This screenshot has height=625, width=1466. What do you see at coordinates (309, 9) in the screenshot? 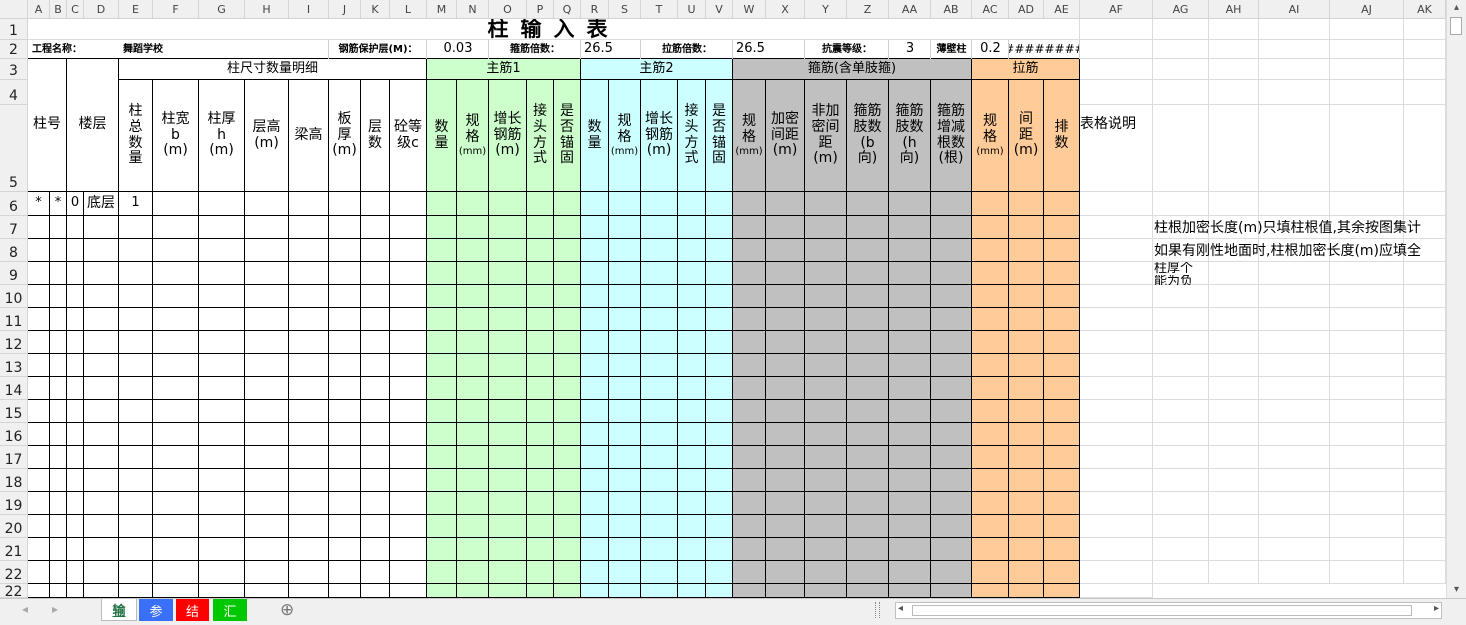
I see `column-header: I` at bounding box center [309, 9].